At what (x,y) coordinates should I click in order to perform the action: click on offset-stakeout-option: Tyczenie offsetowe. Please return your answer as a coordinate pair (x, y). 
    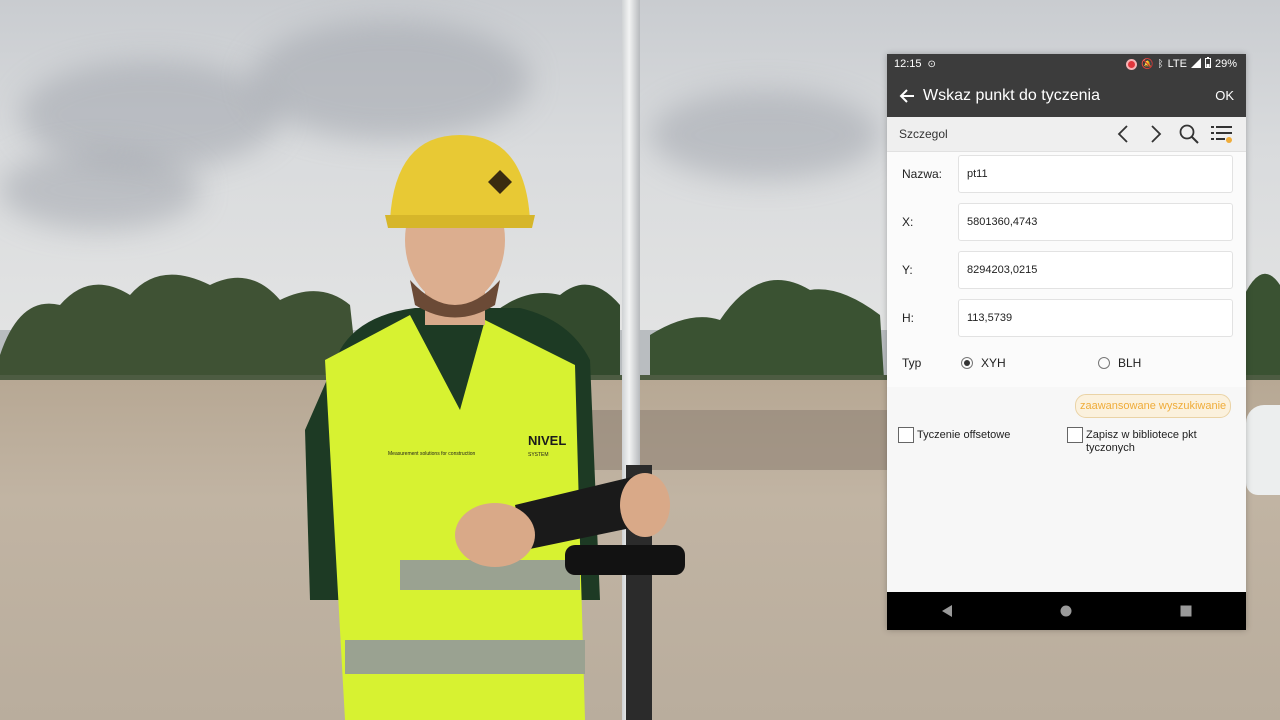
    Looking at the image, I should click on (954, 435).